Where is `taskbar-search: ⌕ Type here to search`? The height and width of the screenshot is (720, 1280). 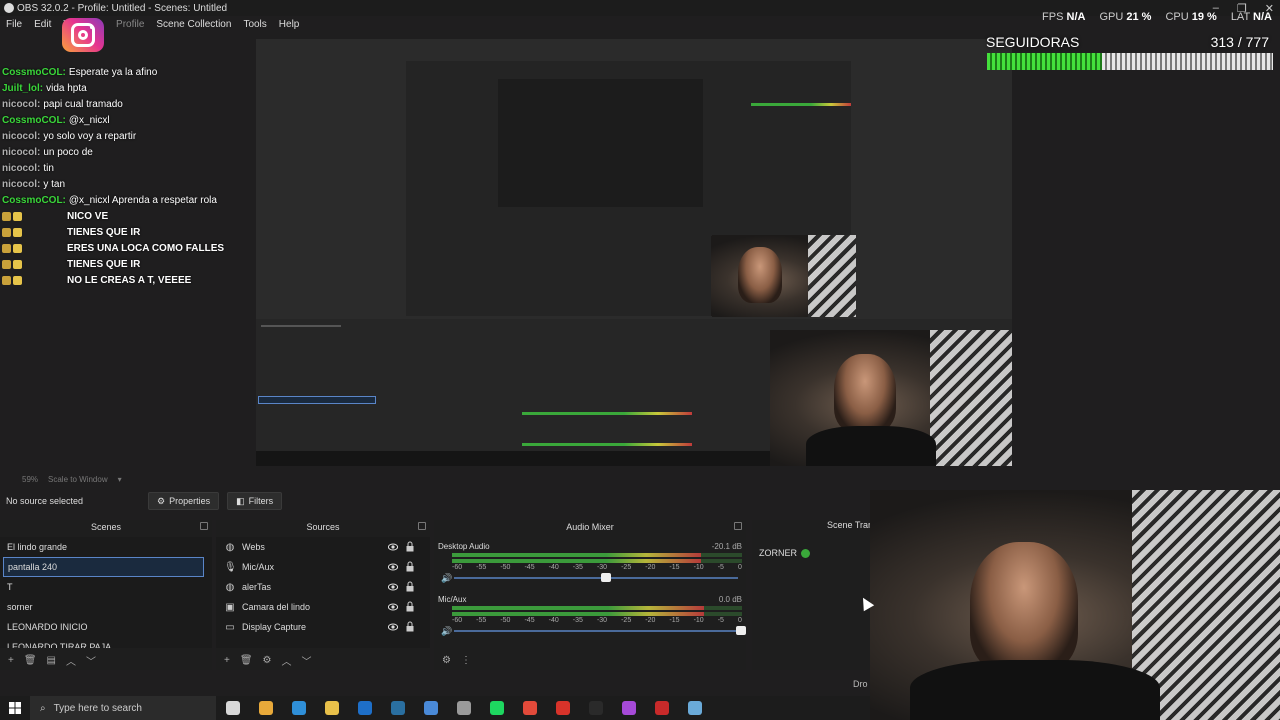 taskbar-search: ⌕ Type here to search is located at coordinates (123, 708).